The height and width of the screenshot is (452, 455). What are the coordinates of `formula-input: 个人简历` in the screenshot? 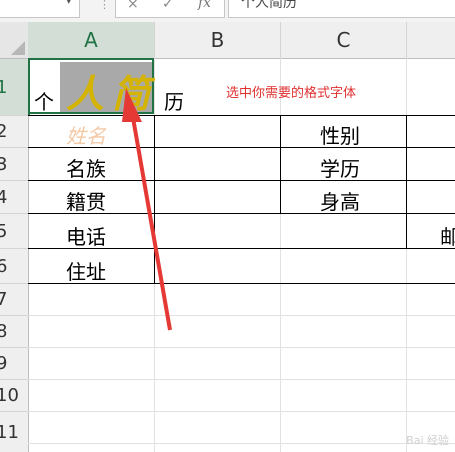 It's located at (341, 9).